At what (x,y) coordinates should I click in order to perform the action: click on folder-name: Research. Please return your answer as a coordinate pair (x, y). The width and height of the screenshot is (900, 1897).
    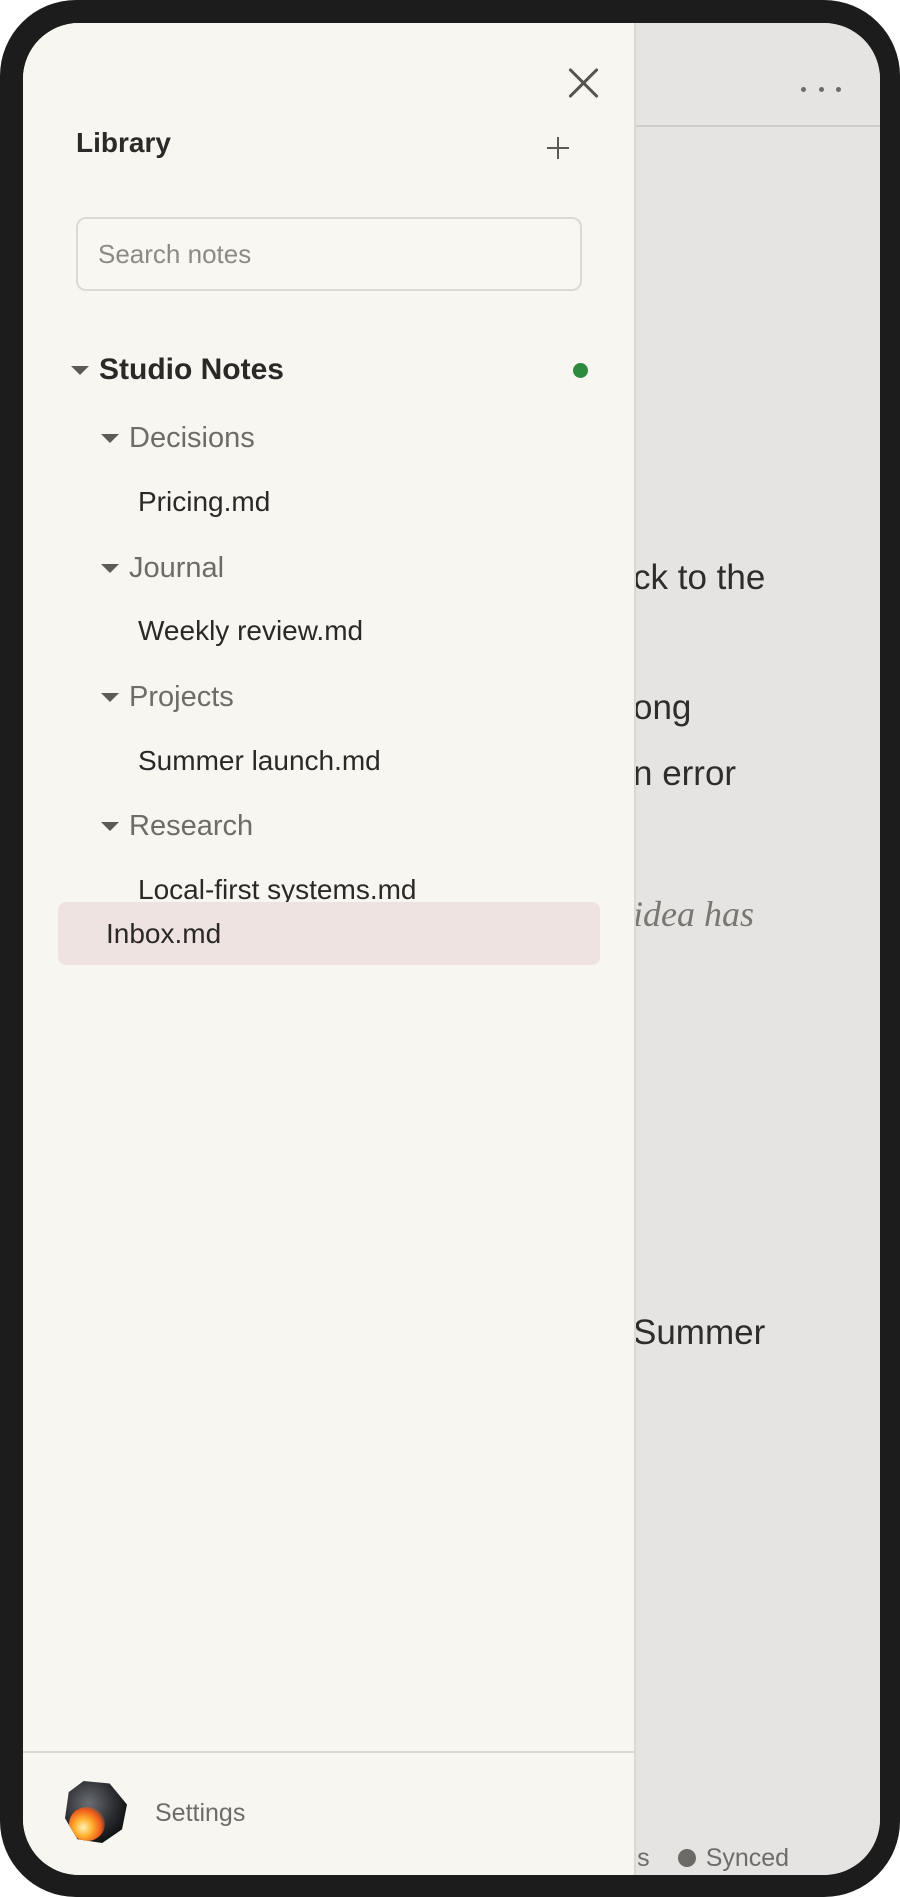
    Looking at the image, I should click on (191, 825).